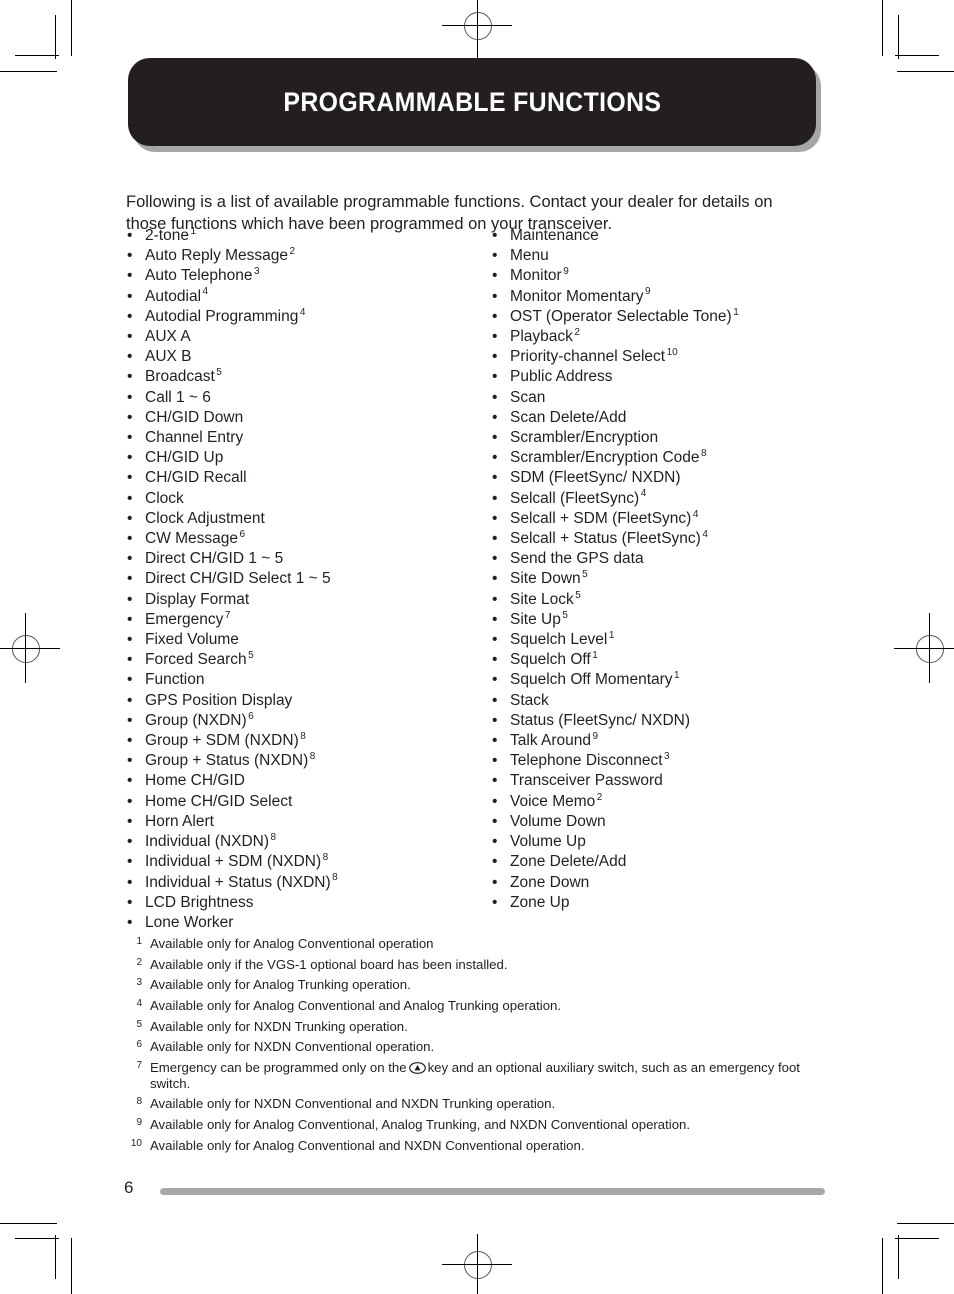 This screenshot has width=954, height=1294. I want to click on function-label: LCD Brightness, so click(199, 902).